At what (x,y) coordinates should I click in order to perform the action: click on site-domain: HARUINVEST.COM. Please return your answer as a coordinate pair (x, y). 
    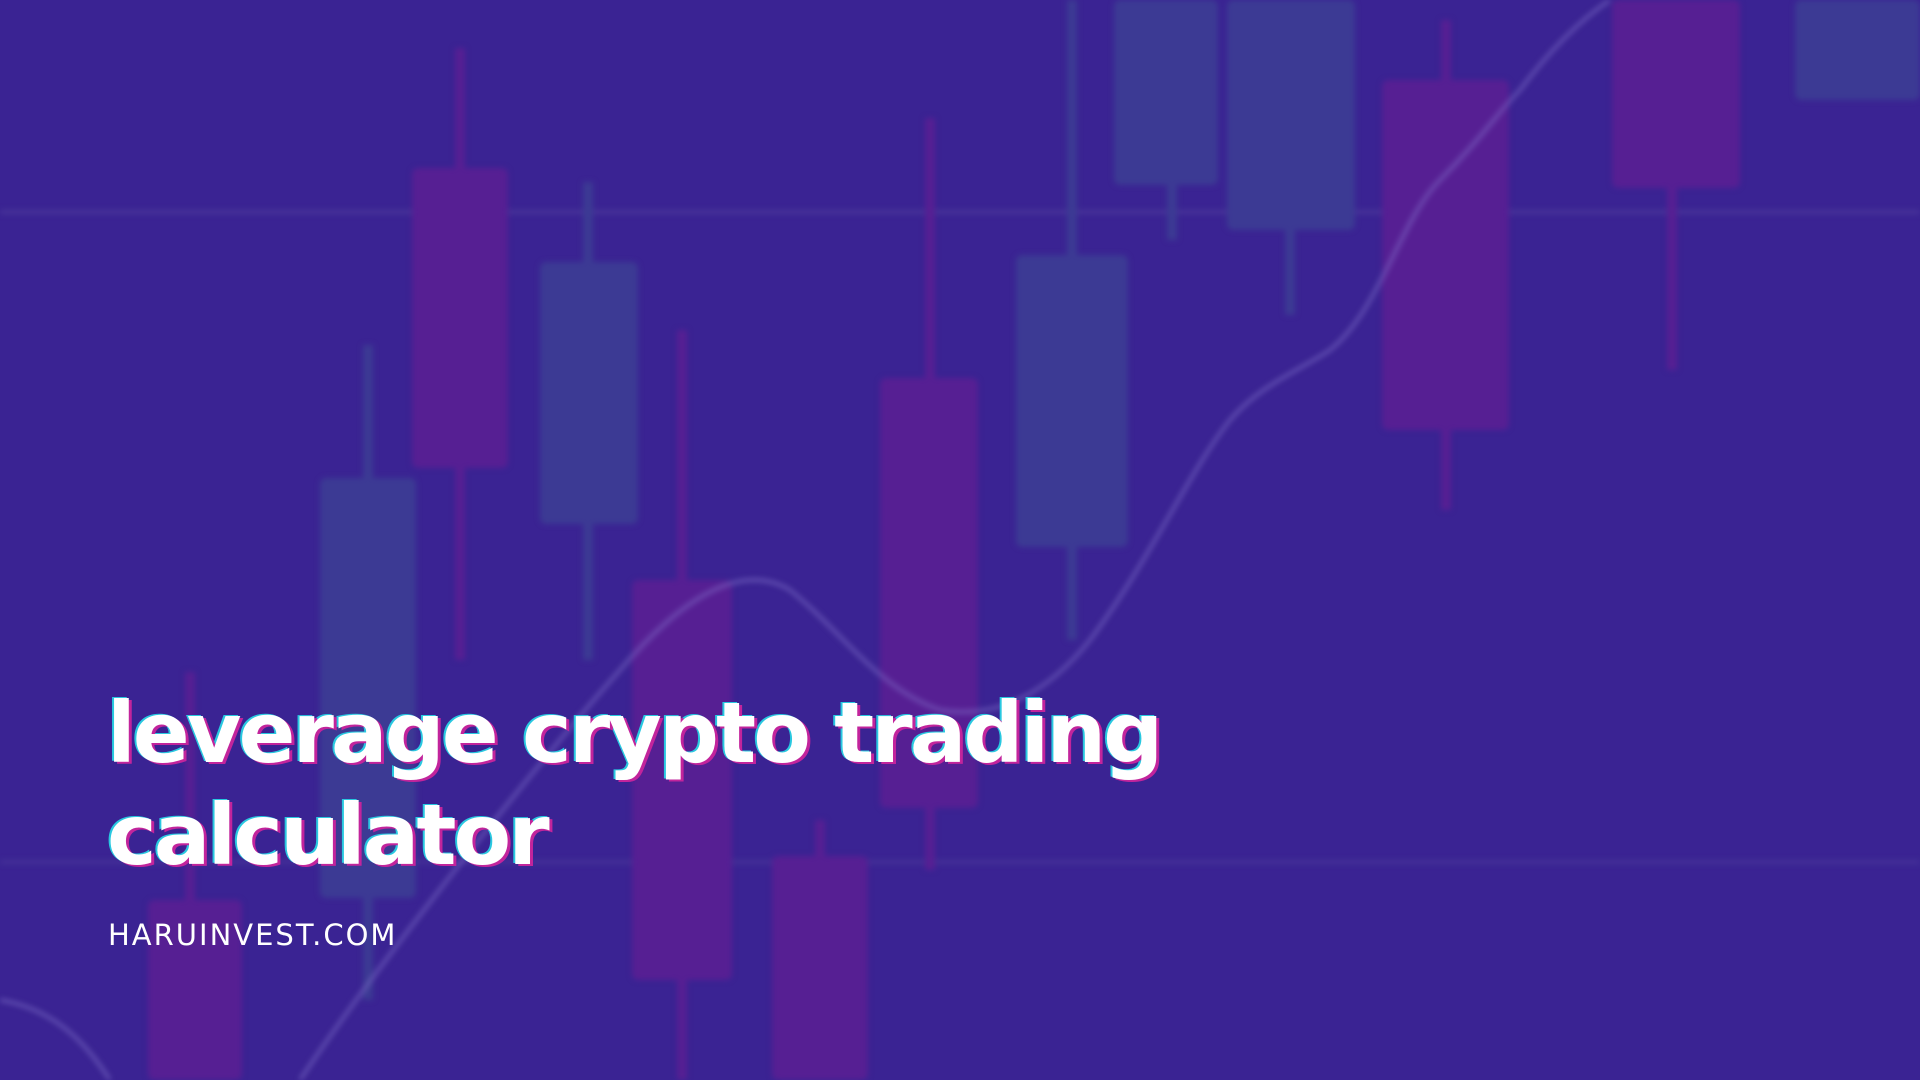
    Looking at the image, I should click on (253, 935).